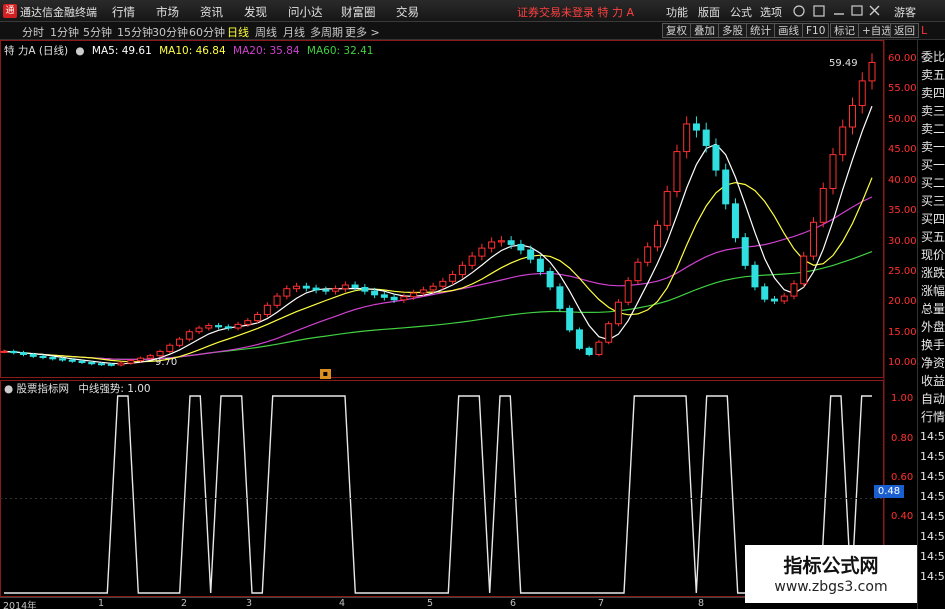  What do you see at coordinates (135, 32) in the screenshot?
I see `period-15min: 15分钟` at bounding box center [135, 32].